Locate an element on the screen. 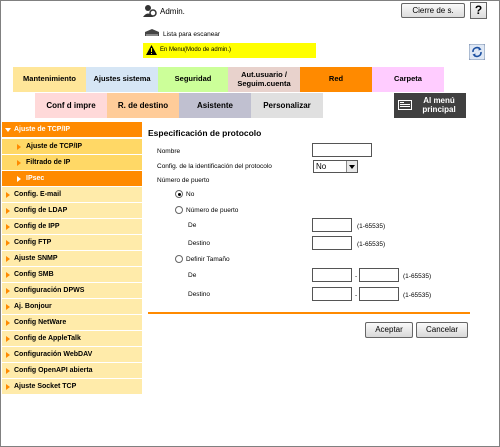 The width and height of the screenshot is (500, 447). protocol-id-select: No is located at coordinates (335, 166).